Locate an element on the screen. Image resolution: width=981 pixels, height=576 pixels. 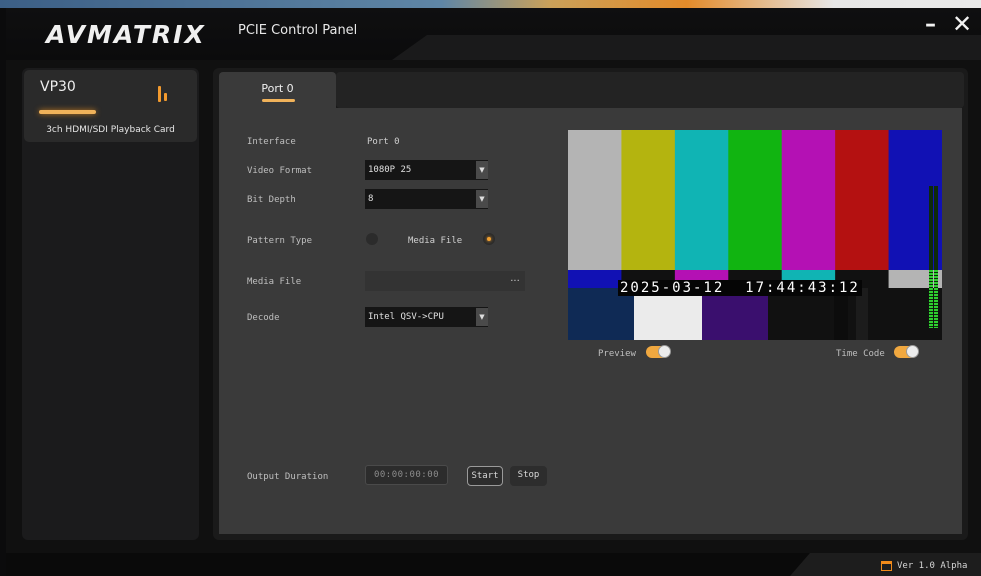
video-format-select: 1080P 25 ▼ is located at coordinates (426, 170).